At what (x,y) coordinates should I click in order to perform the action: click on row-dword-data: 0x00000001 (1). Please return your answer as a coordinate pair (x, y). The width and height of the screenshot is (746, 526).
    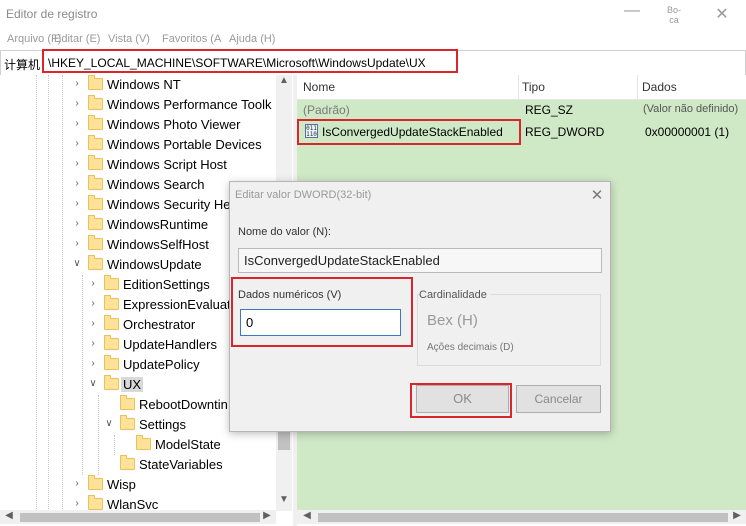
    Looking at the image, I should click on (687, 132).